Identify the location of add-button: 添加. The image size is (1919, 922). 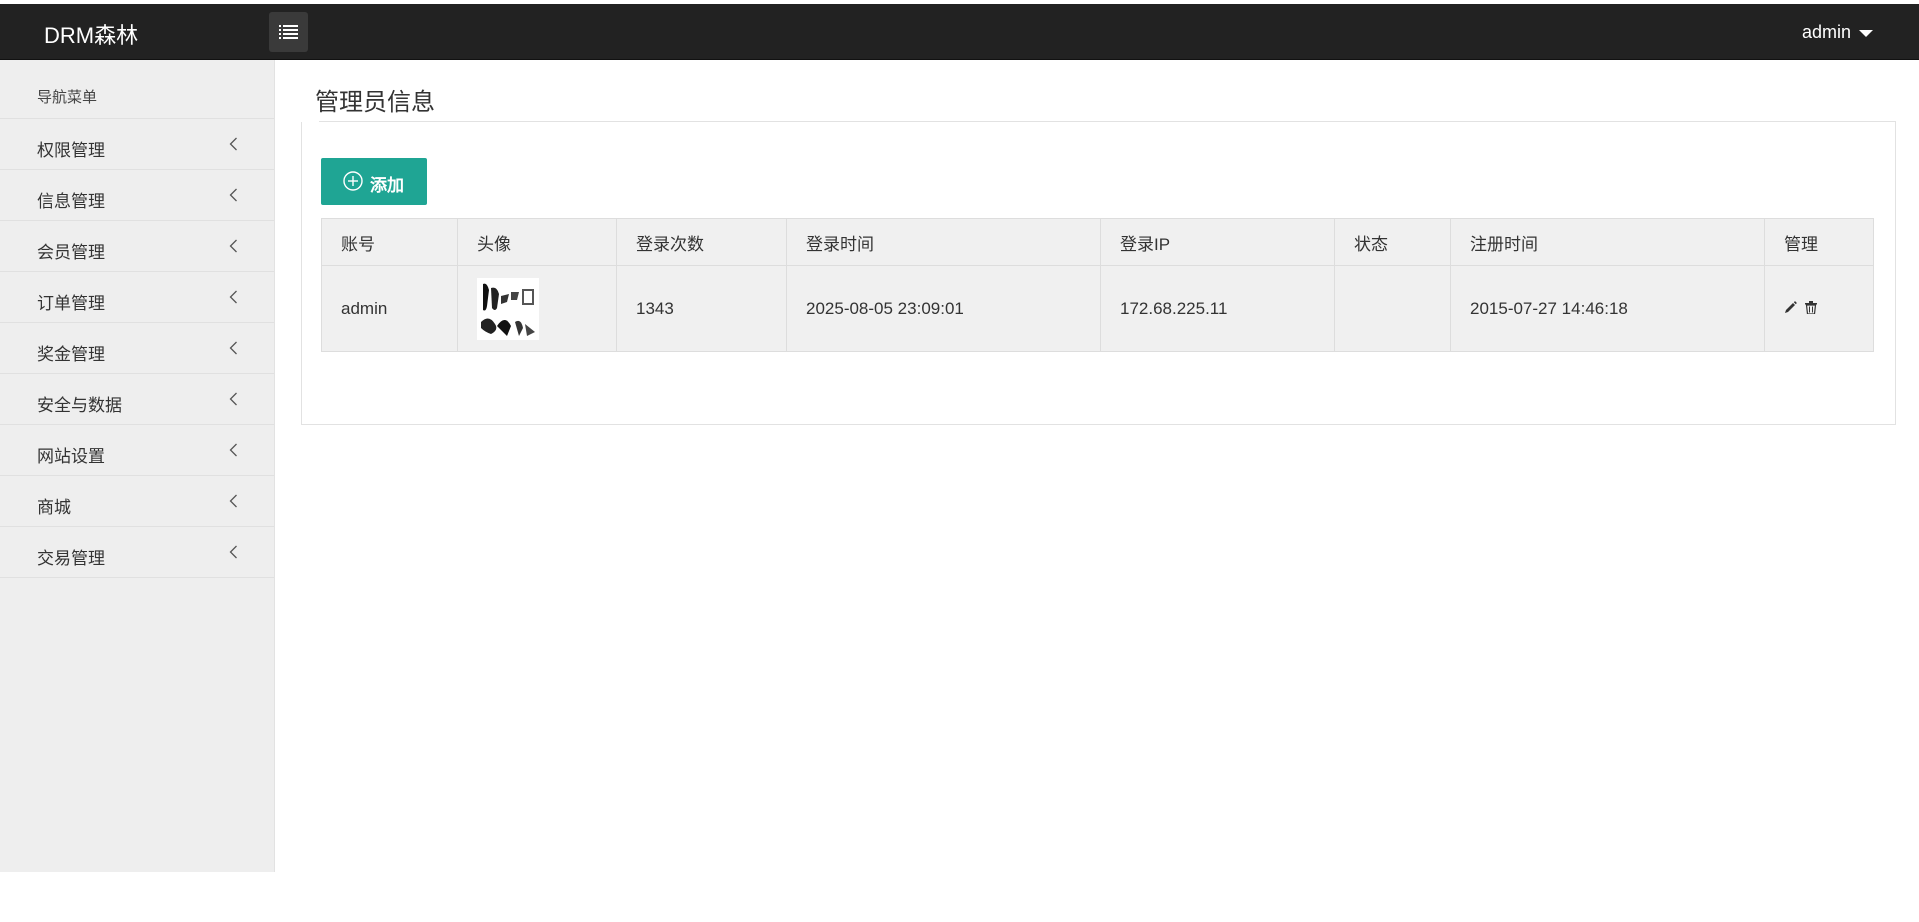
(374, 181).